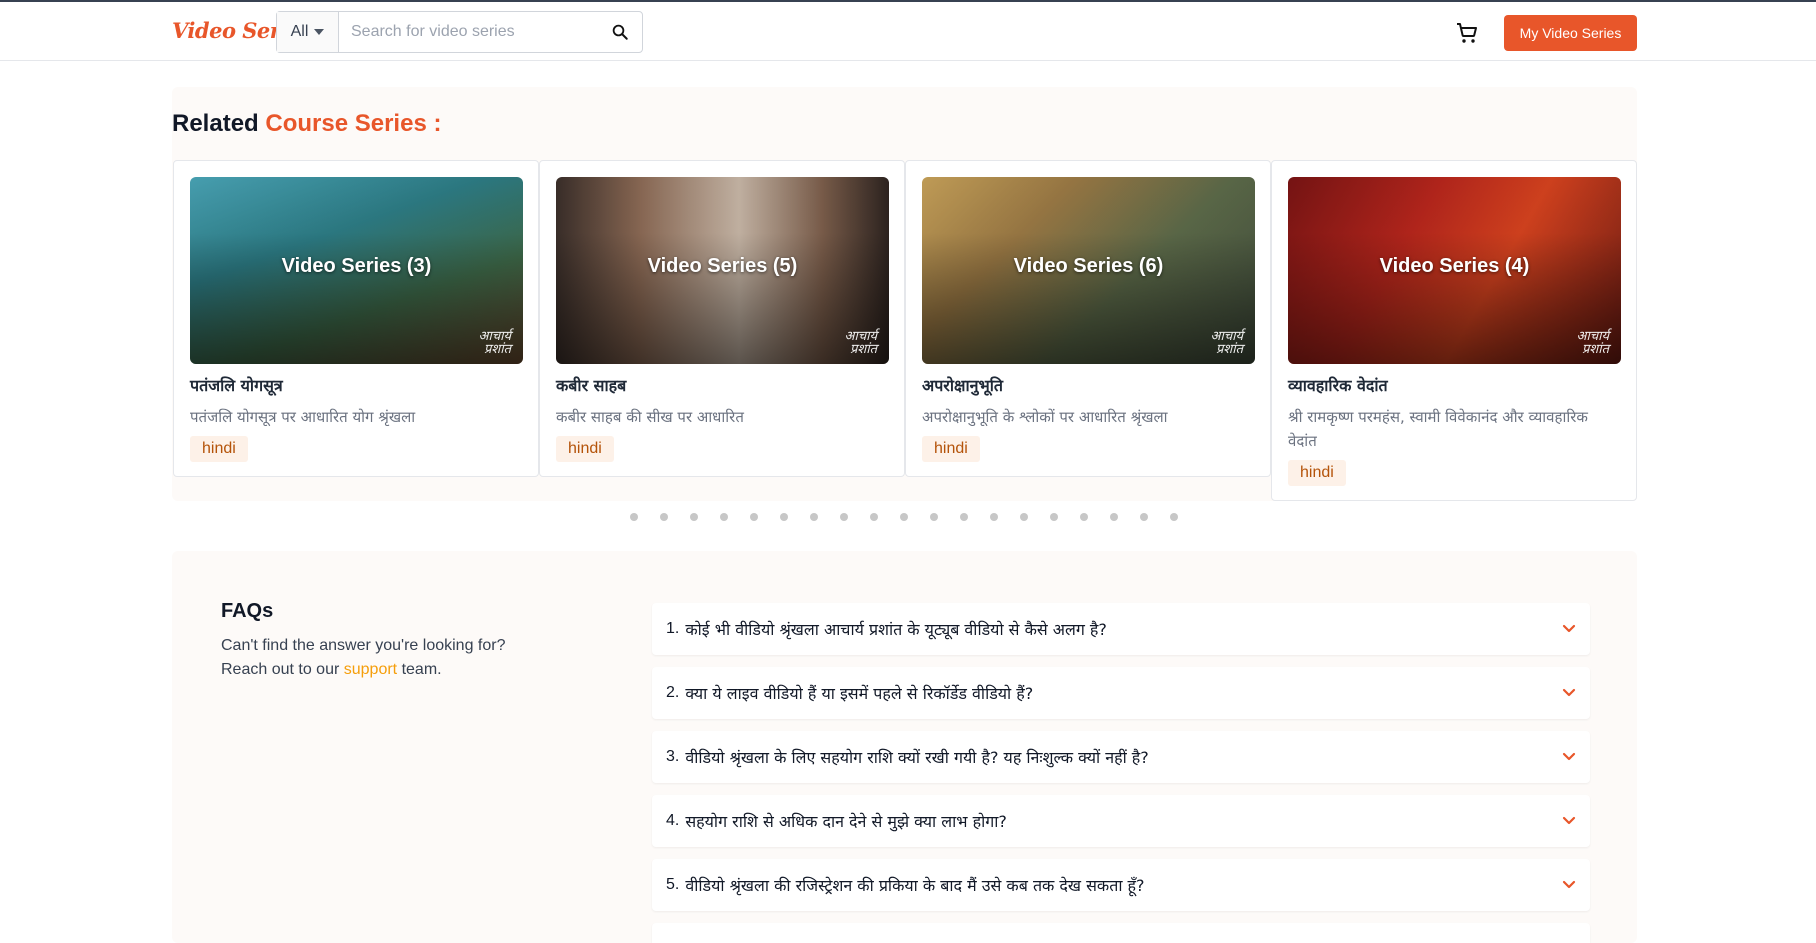 This screenshot has height=943, width=1816. I want to click on search-bar: All, so click(459, 32).